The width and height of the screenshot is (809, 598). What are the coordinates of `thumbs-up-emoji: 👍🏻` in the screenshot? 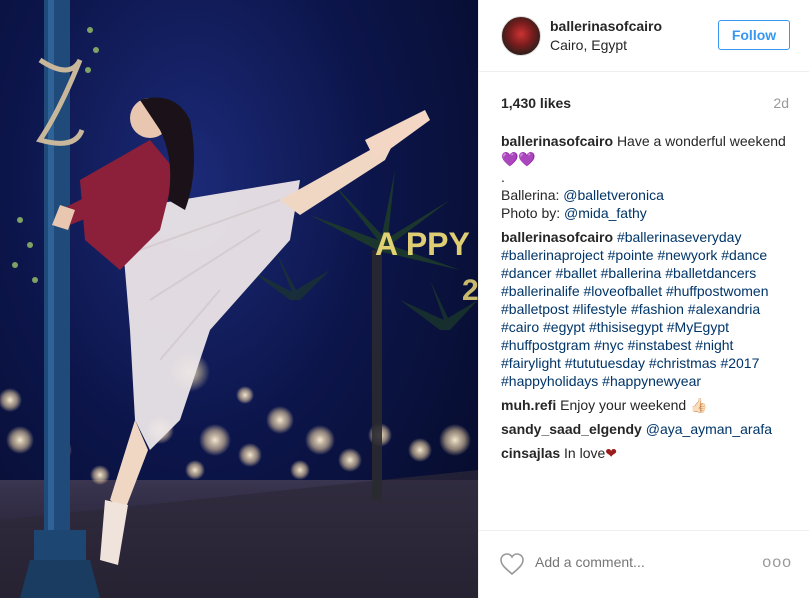 It's located at (699, 405).